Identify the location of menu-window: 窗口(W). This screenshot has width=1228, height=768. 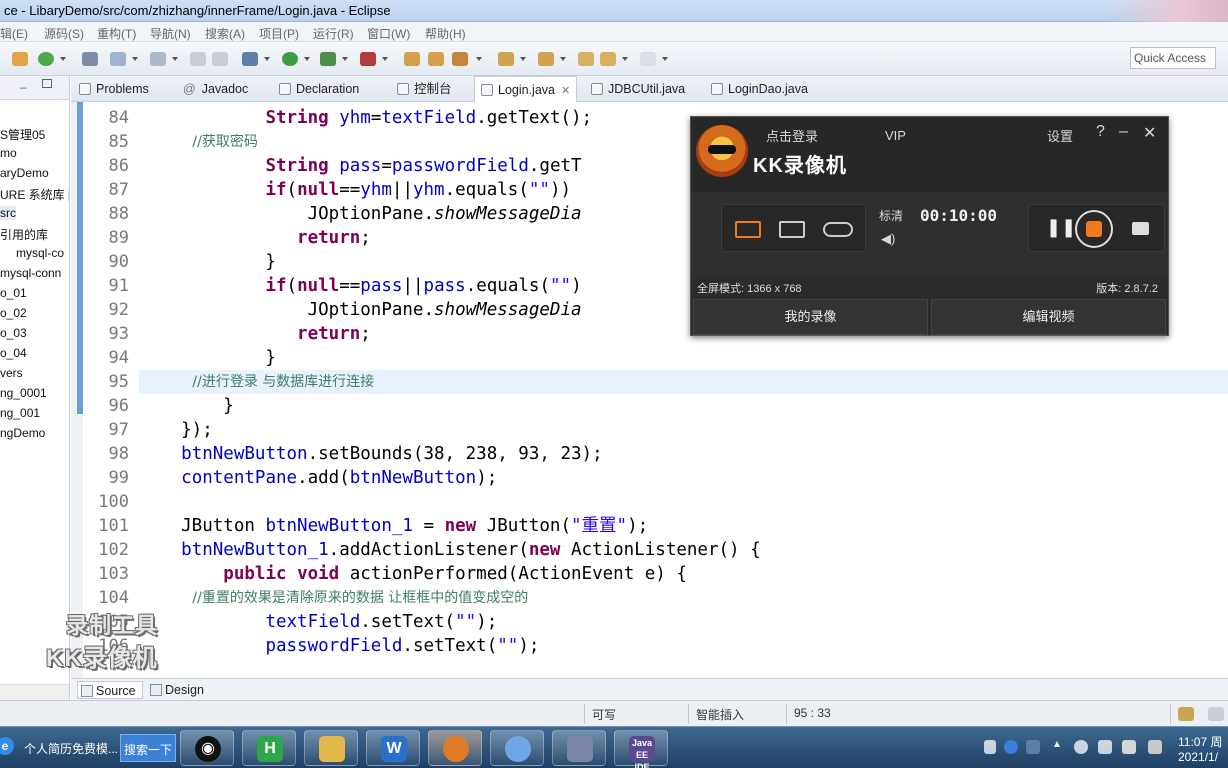
(388, 33).